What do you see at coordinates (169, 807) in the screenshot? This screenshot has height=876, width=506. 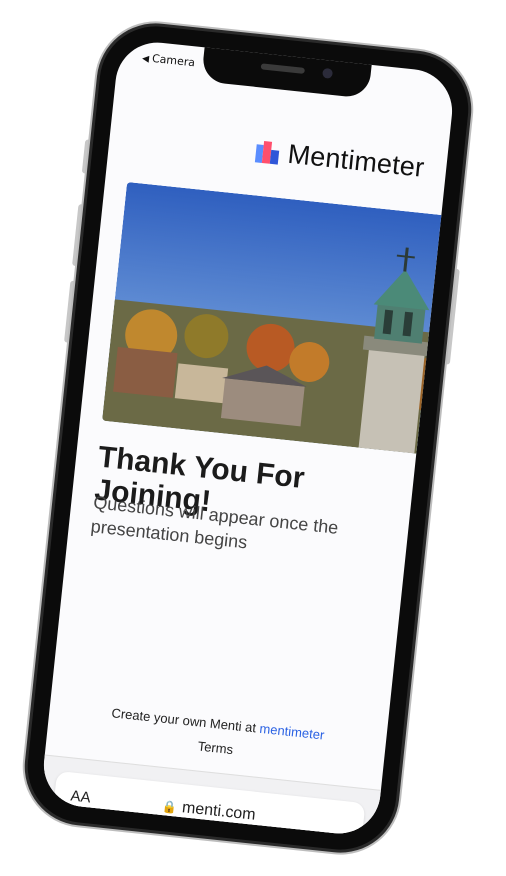 I see `lock-icon: 🔒` at bounding box center [169, 807].